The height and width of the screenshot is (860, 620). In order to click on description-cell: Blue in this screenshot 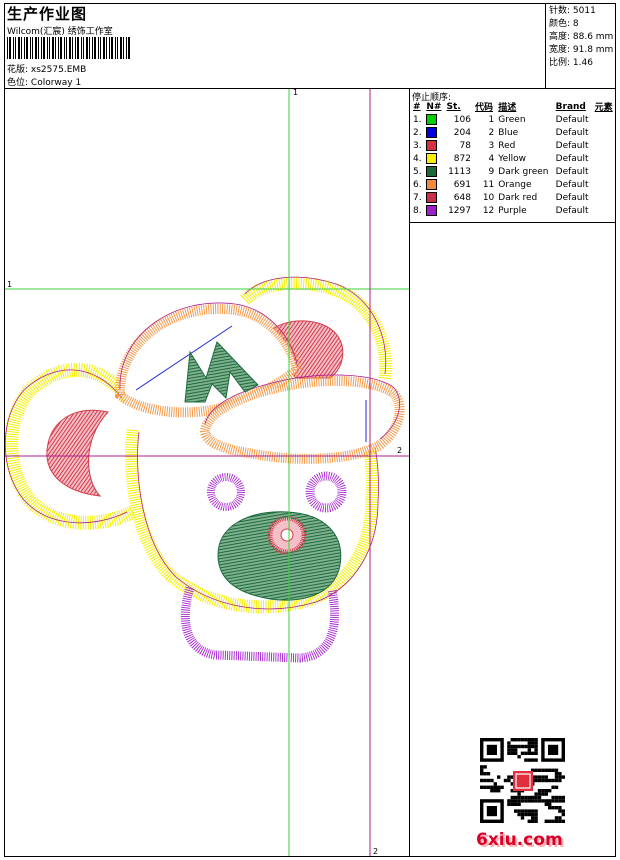, I will do `click(508, 132)`.